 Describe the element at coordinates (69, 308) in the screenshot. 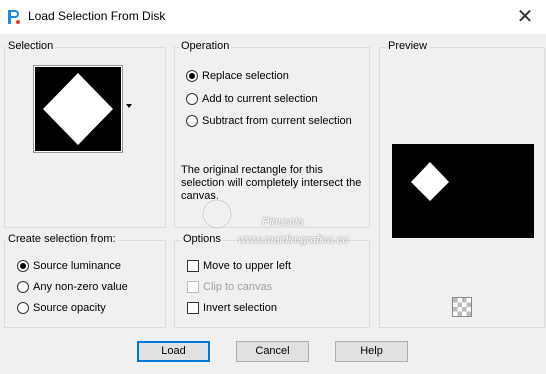

I see `radio-label: Source opacity` at that location.